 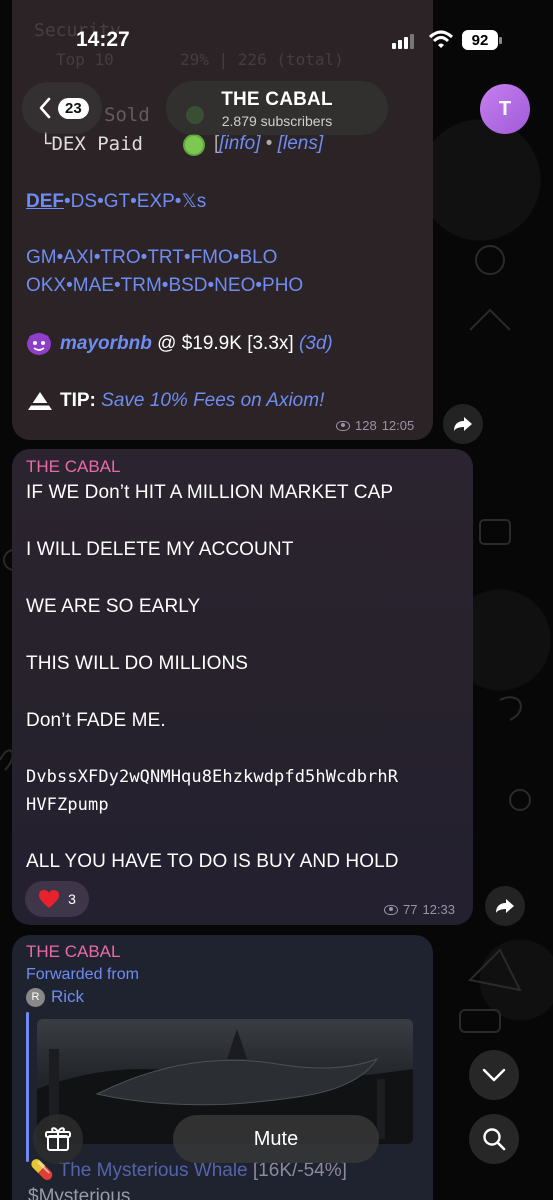 What do you see at coordinates (210, 492) in the screenshot?
I see `message-2-line-1: IF WE Don’t HIT A MILLION MARKET CAP` at bounding box center [210, 492].